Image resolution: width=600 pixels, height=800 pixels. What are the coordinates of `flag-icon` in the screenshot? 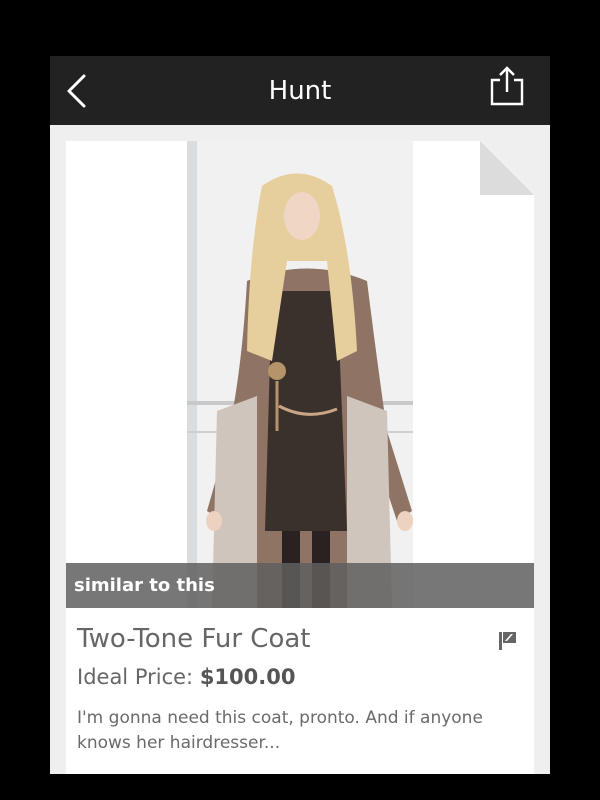 It's located at (508, 641).